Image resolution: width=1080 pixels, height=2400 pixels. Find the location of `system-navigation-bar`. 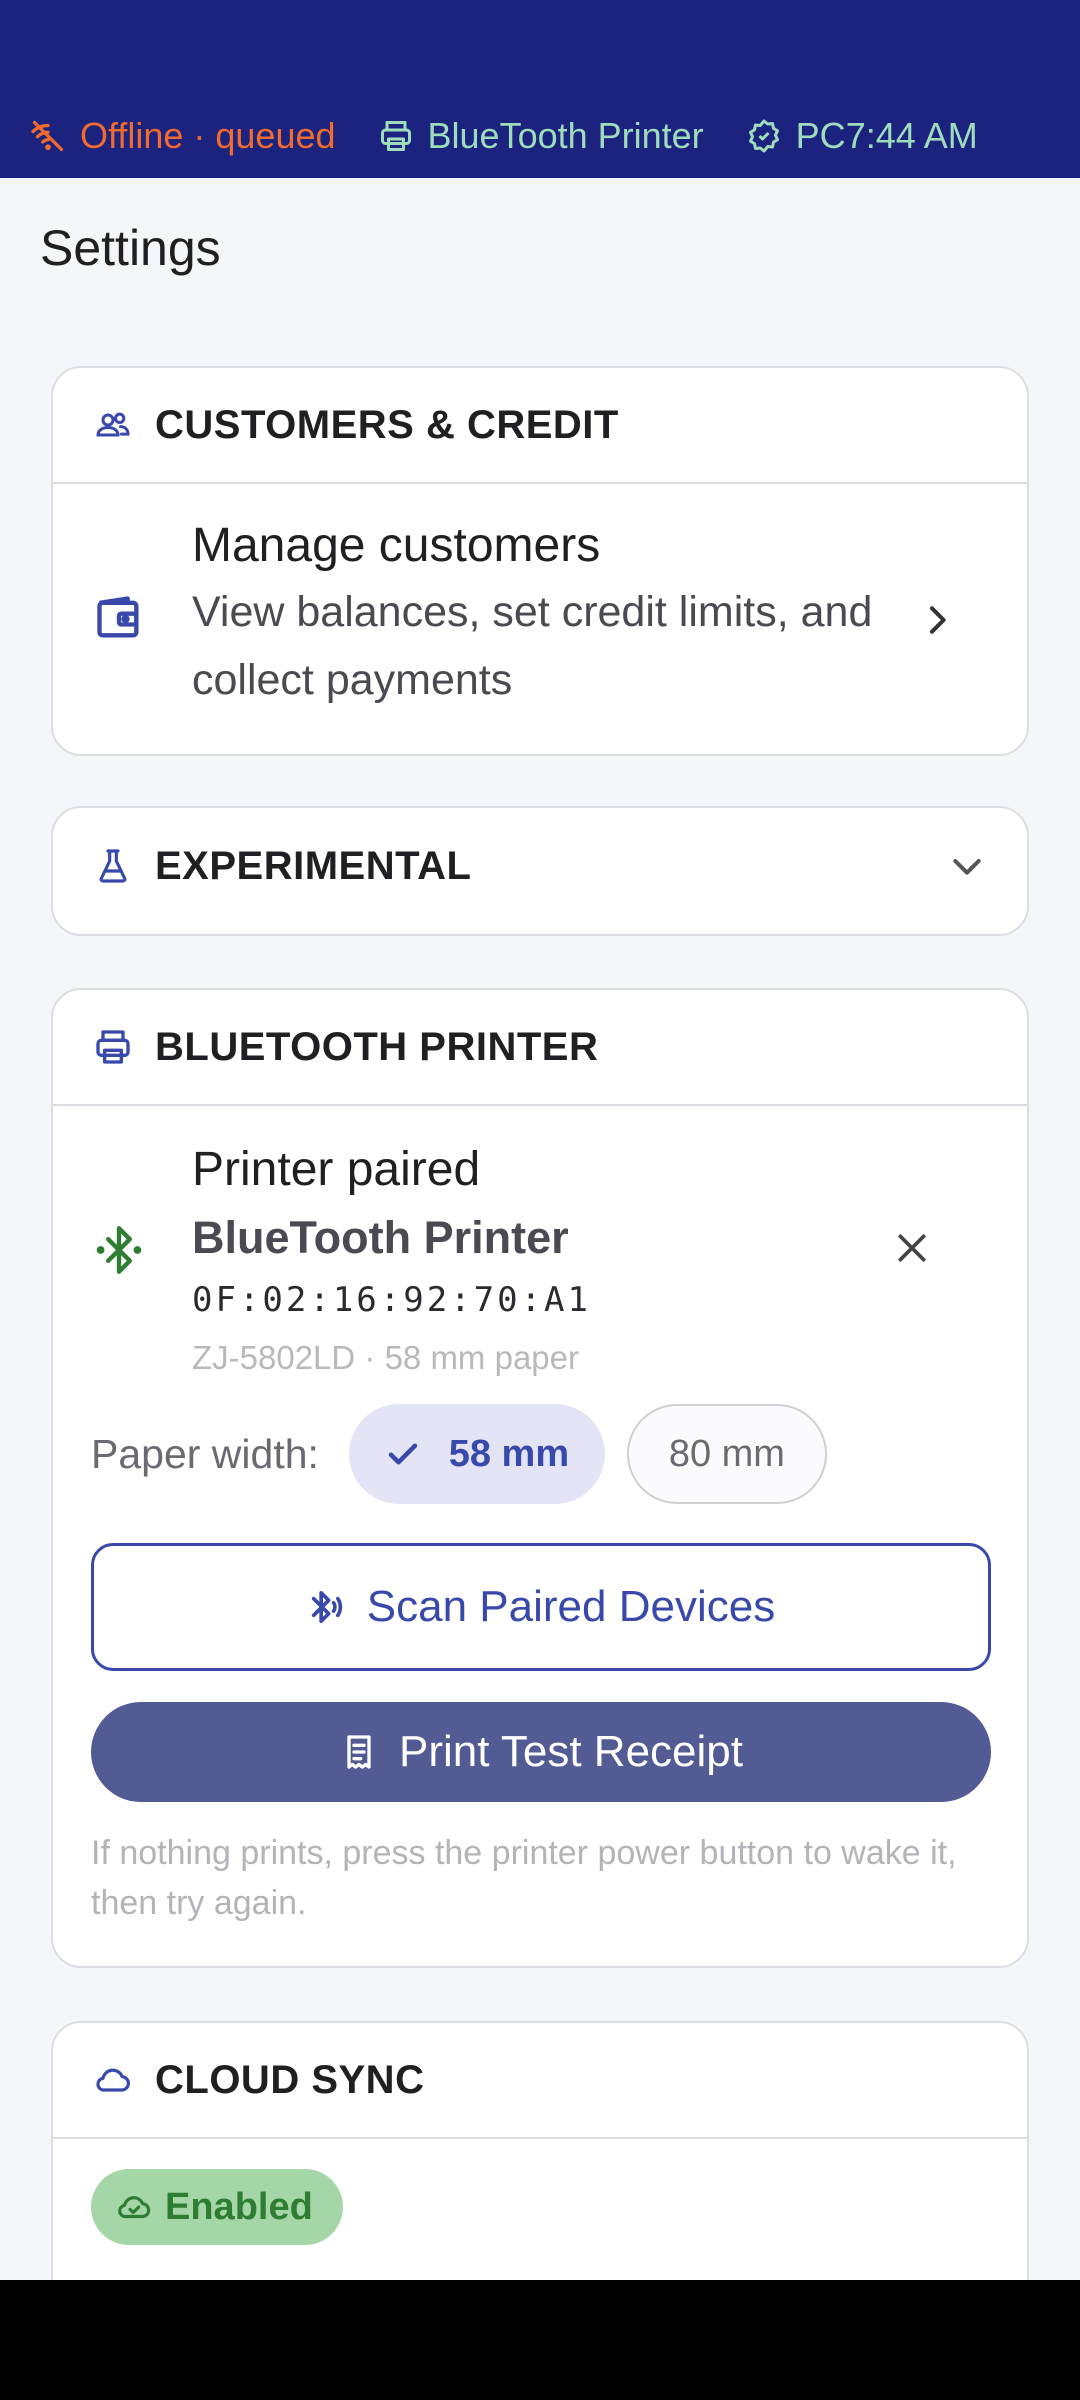

system-navigation-bar is located at coordinates (540, 2340).